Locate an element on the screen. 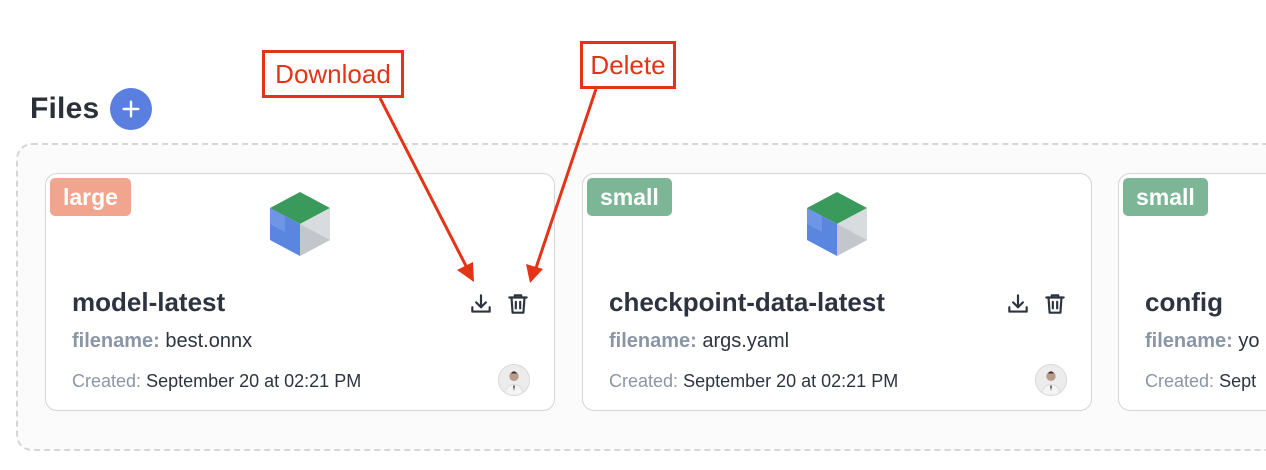 Image resolution: width=1266 pixels, height=470 pixels. size-badge: large is located at coordinates (90, 197).